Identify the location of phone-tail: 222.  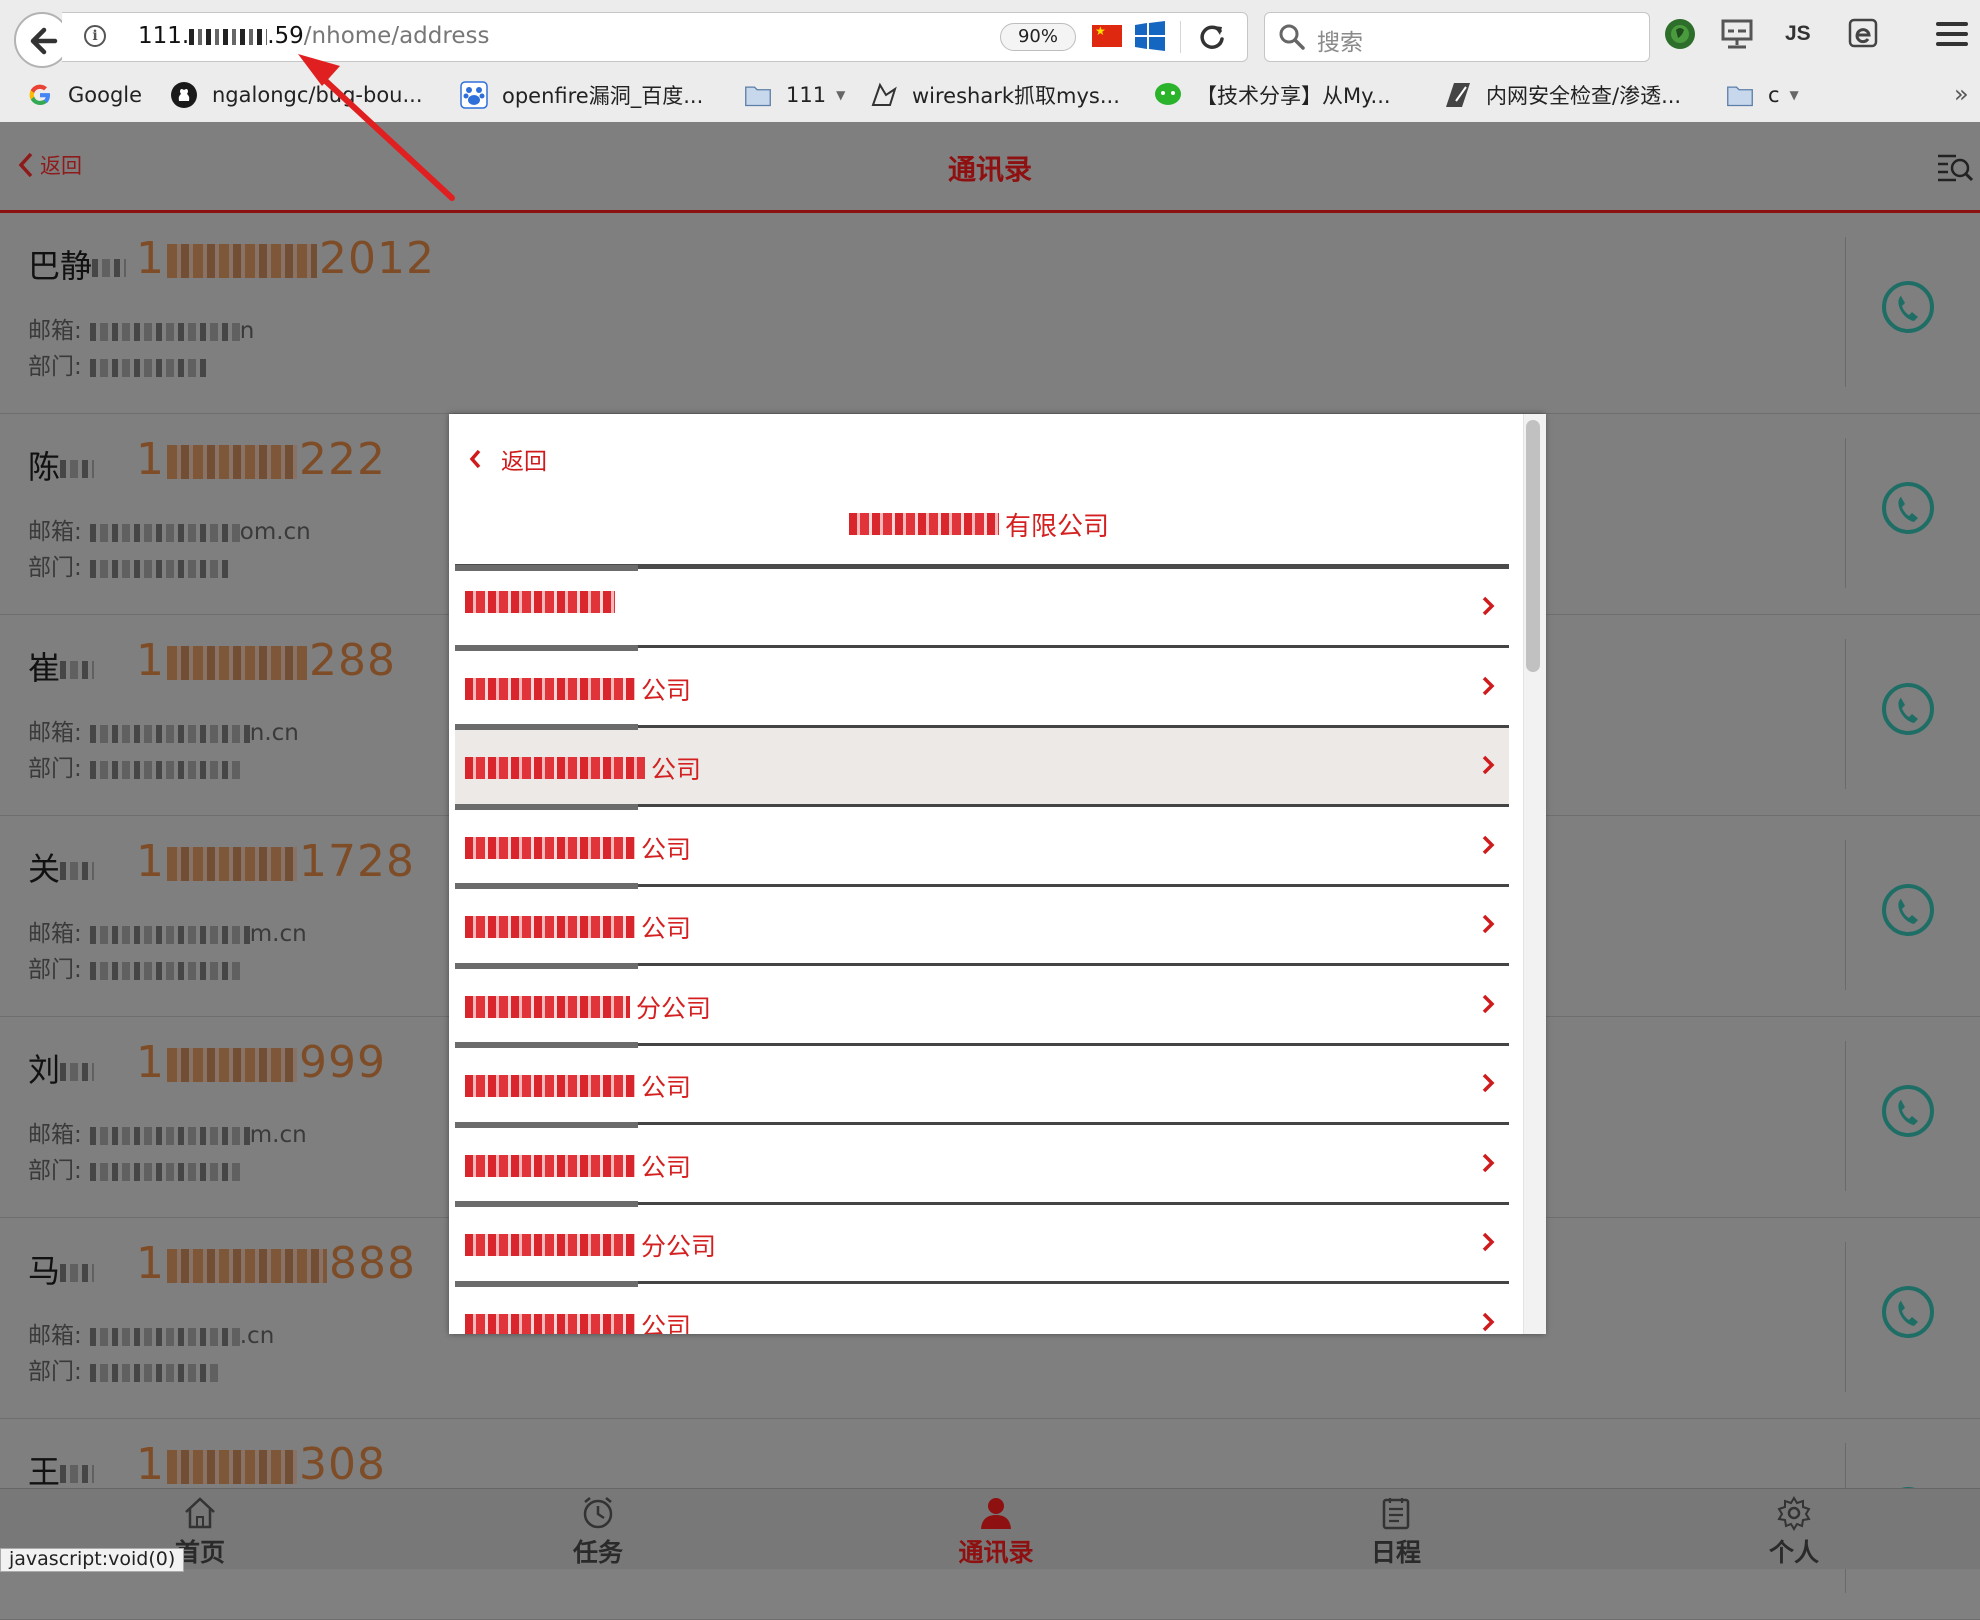
(342, 459).